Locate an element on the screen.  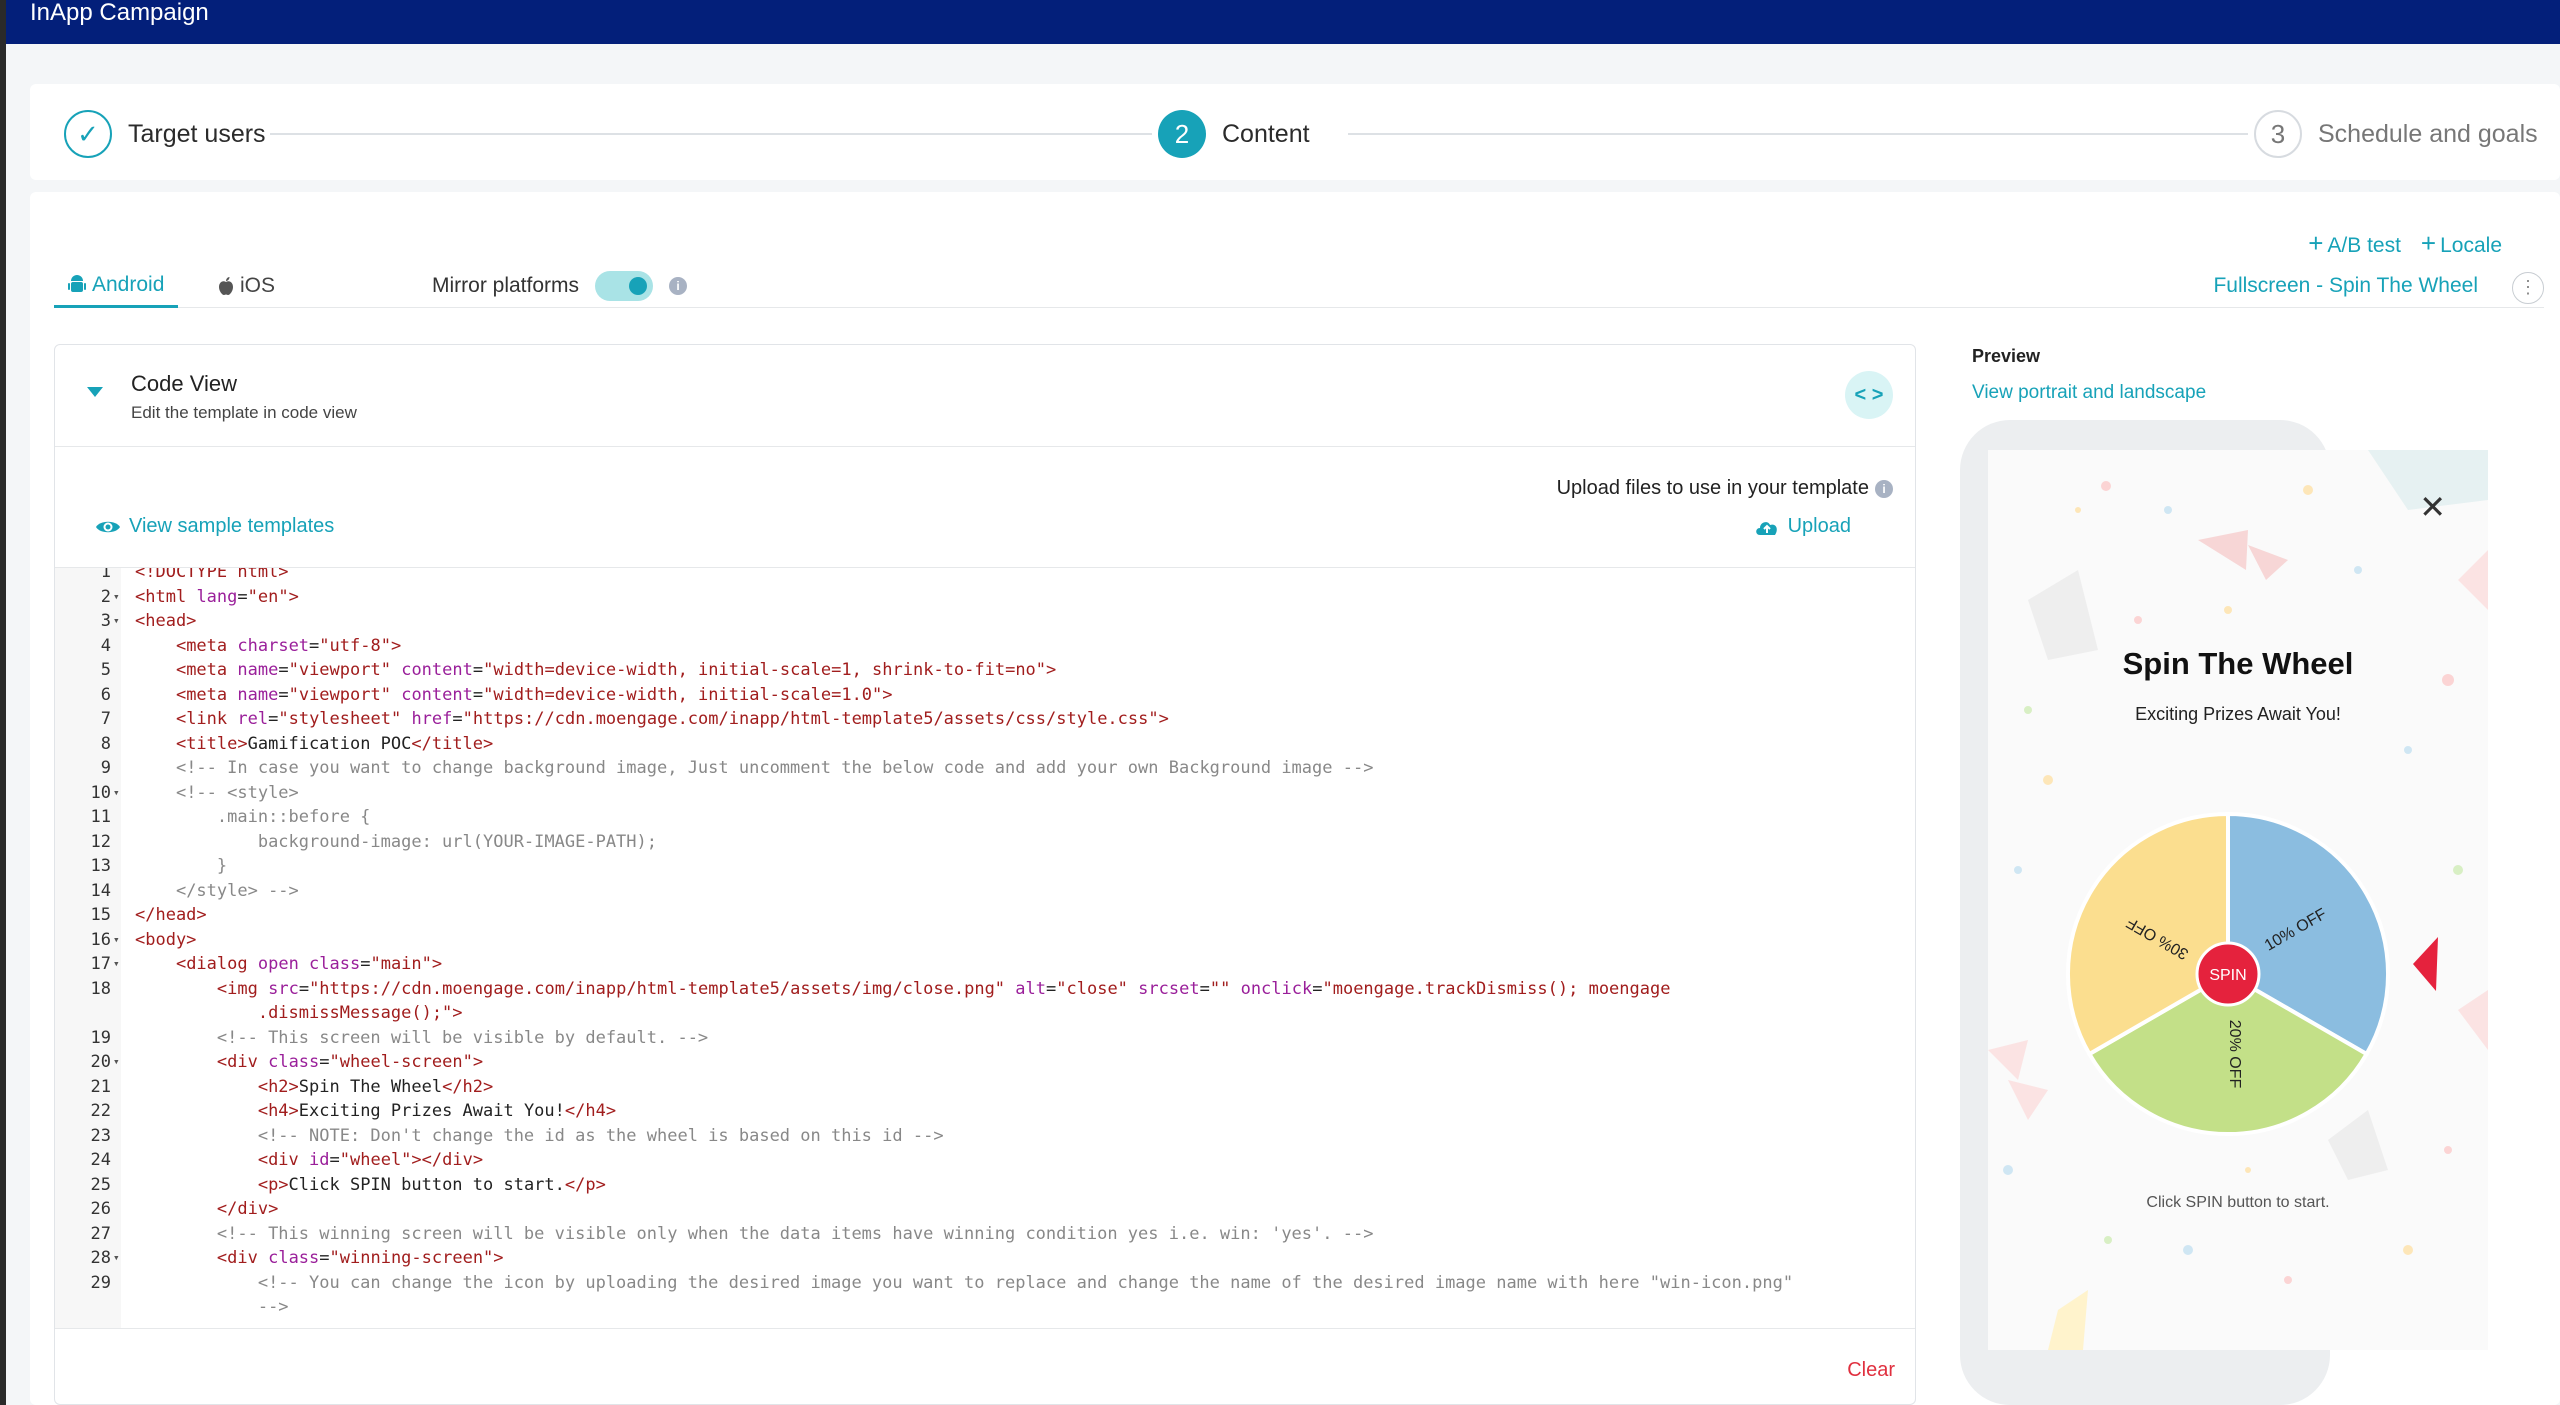
code-text: </style> --> is located at coordinates (237, 890).